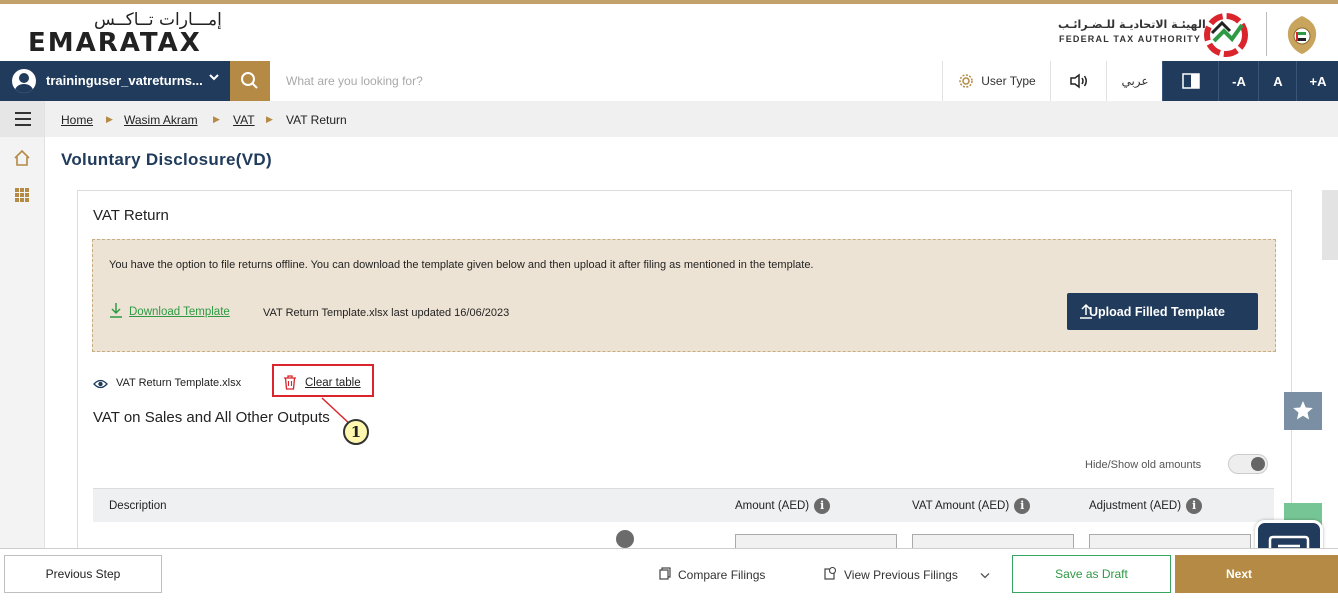  What do you see at coordinates (100, 384) in the screenshot?
I see `eye-icon` at bounding box center [100, 384].